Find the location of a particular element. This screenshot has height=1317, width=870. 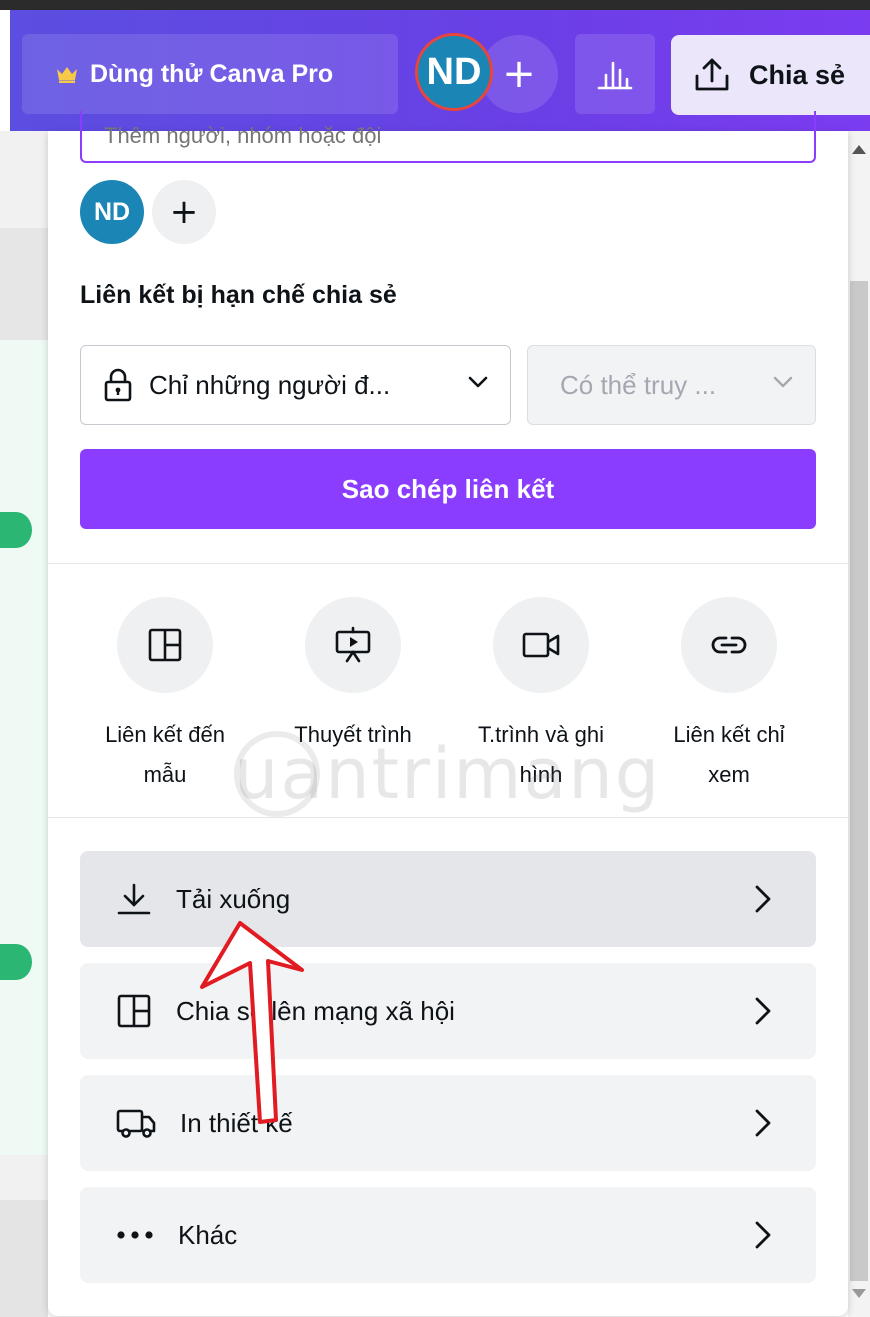

canvas-page-gray-bottom is located at coordinates (24, 1258).